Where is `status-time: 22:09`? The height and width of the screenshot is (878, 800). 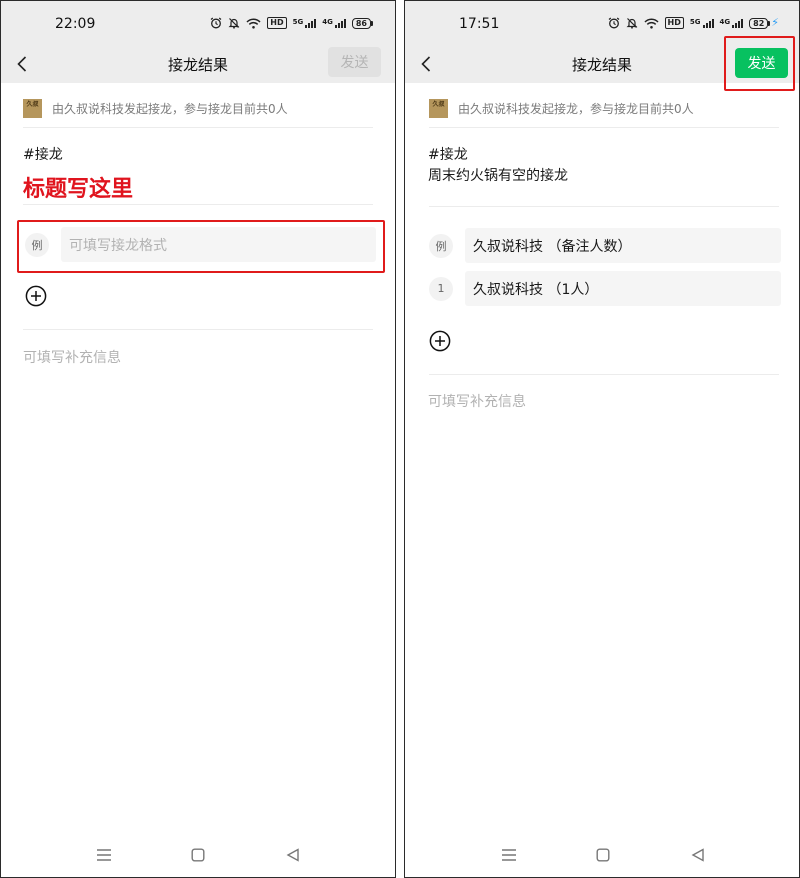
status-time: 22:09 is located at coordinates (75, 24).